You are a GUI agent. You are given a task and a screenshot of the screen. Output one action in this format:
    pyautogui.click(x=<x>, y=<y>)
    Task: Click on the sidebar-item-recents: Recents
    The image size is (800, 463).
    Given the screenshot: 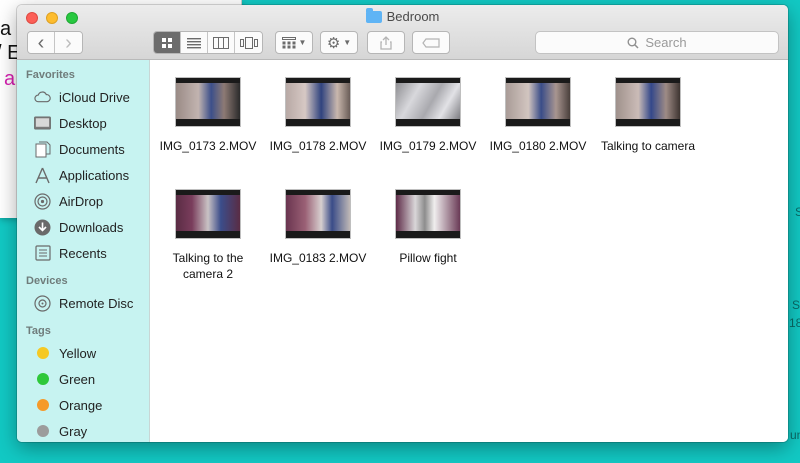 What is the action you would take?
    pyautogui.click(x=83, y=253)
    